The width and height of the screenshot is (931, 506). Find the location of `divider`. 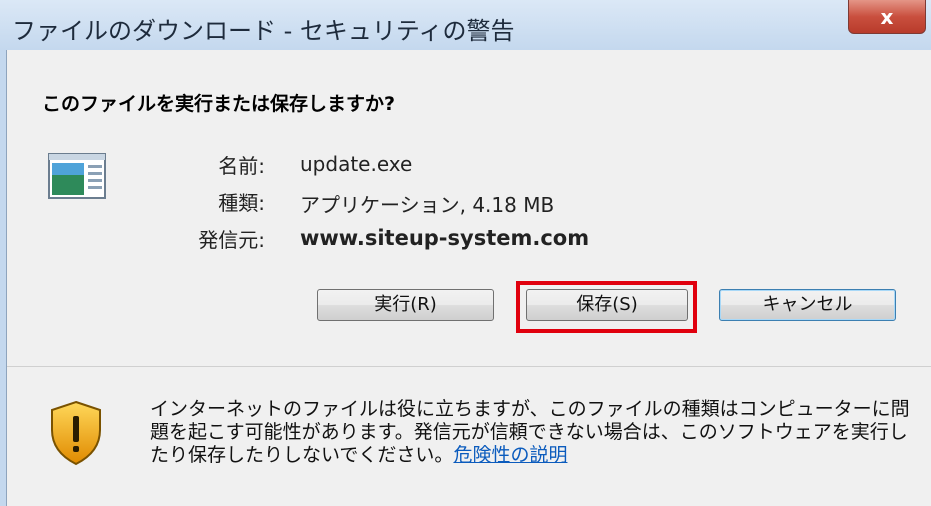

divider is located at coordinates (469, 366).